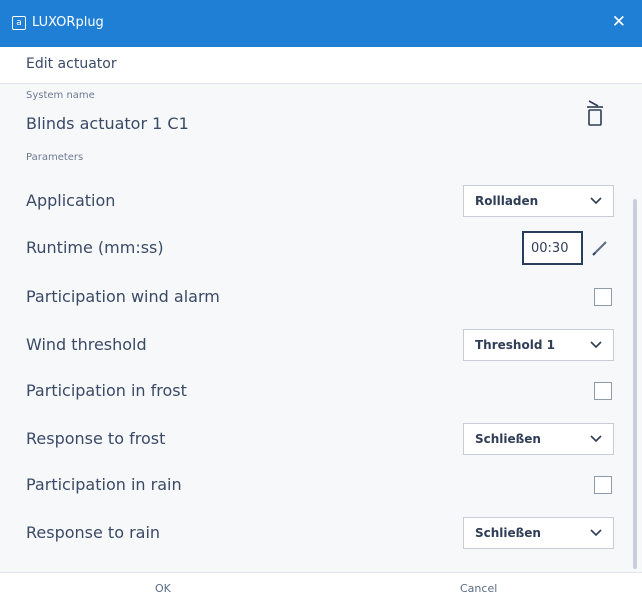  I want to click on trash-icon, so click(595, 113).